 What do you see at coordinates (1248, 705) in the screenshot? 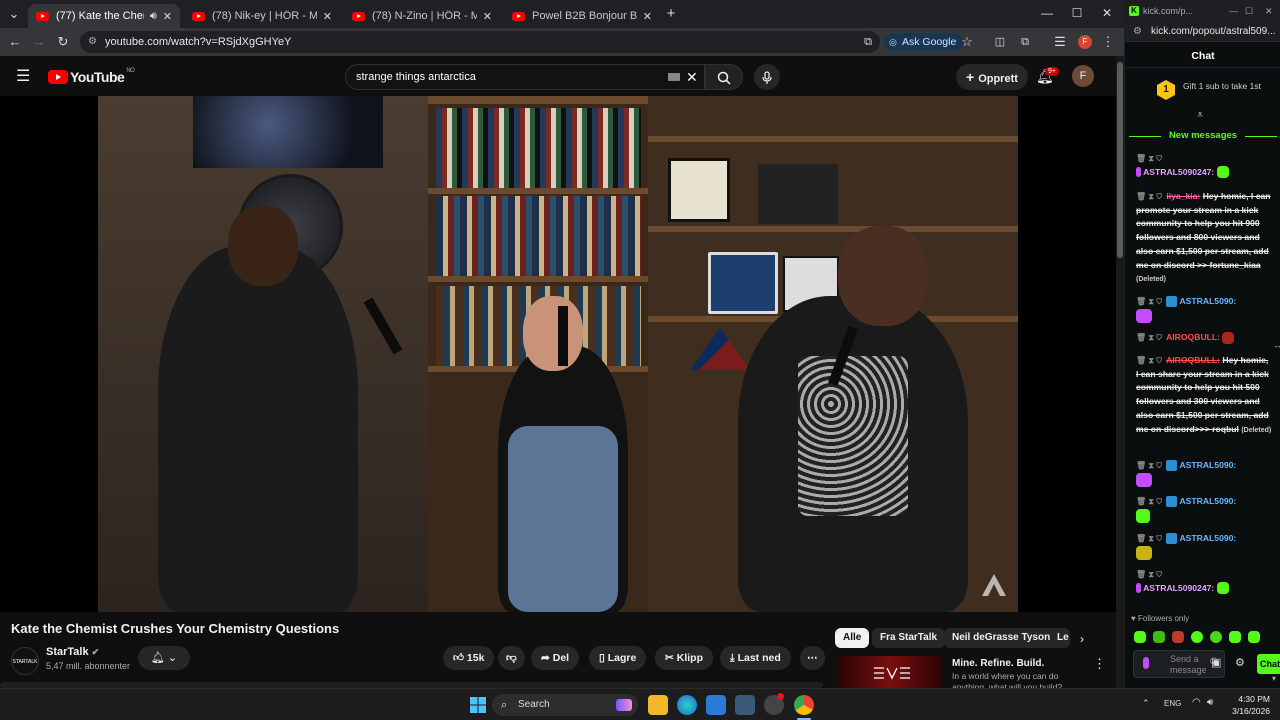
I see `clock: 4:30 PM 3/16/2026` at bounding box center [1248, 705].